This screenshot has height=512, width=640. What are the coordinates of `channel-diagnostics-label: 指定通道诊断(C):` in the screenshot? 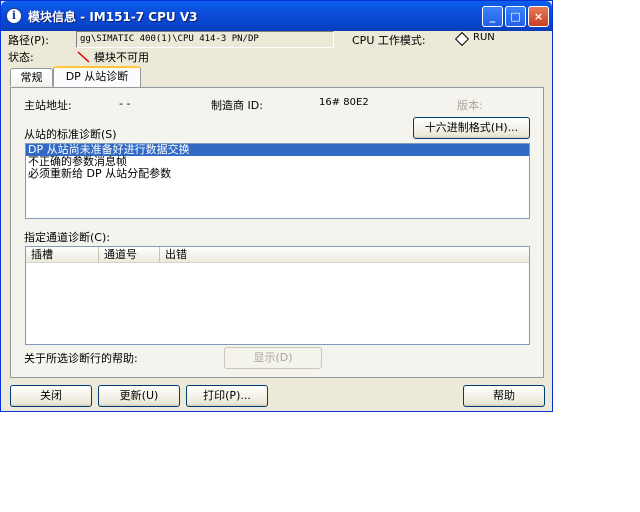 It's located at (67, 237).